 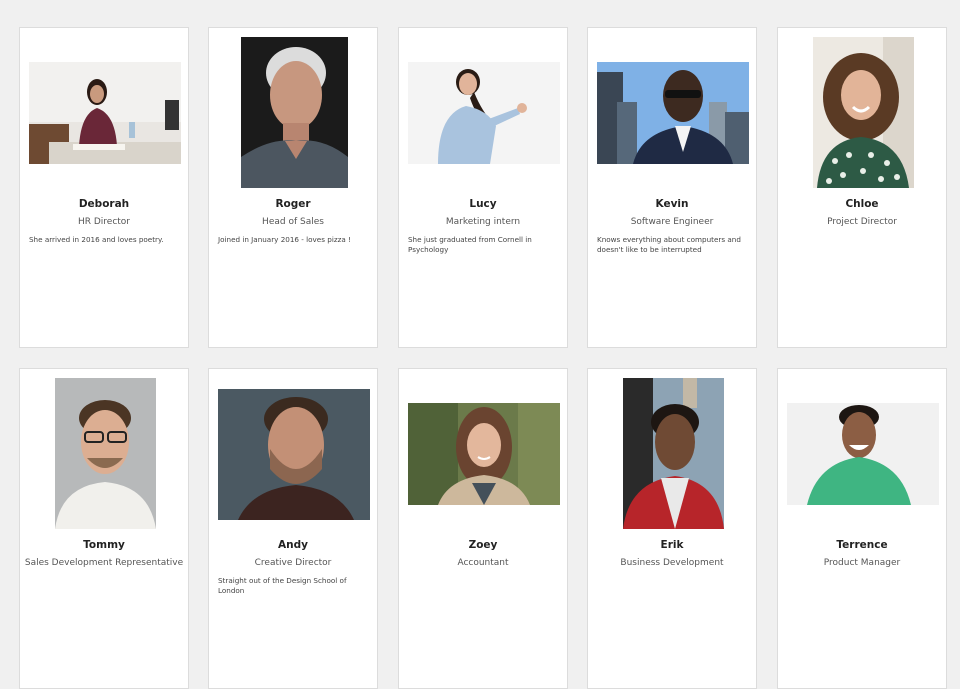 I want to click on team-card-tommy: Tommy Sales Development Representative, so click(x=104, y=528).